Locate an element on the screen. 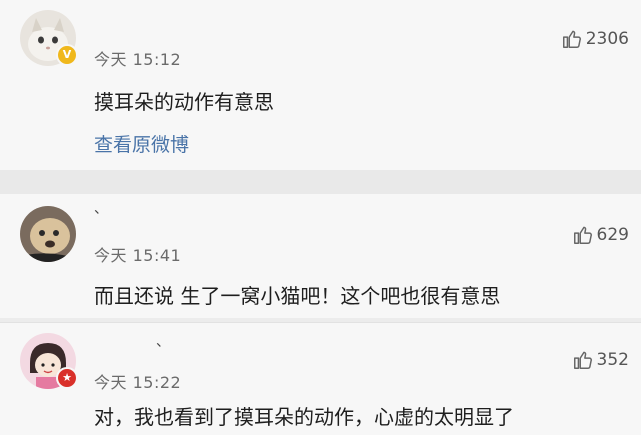  like-button: 352 is located at coordinates (600, 360).